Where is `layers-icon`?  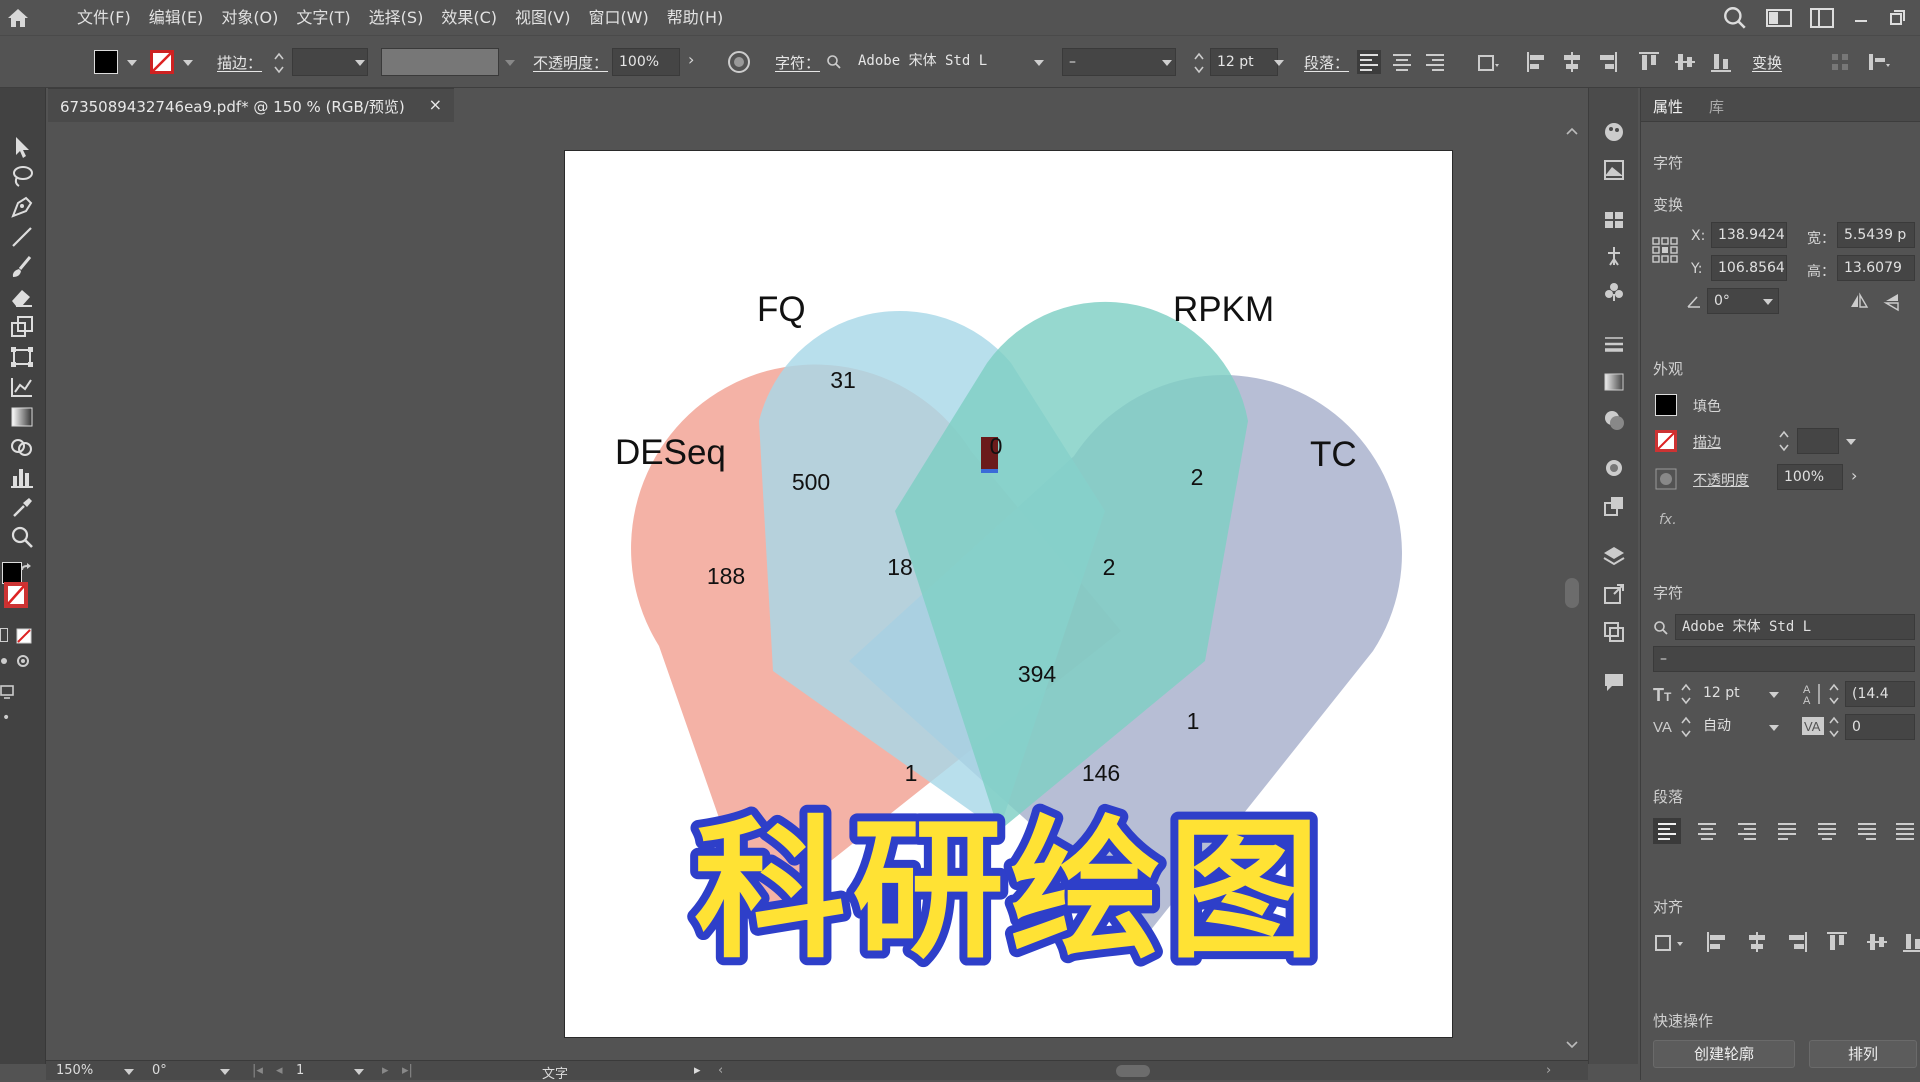
layers-icon is located at coordinates (1614, 556).